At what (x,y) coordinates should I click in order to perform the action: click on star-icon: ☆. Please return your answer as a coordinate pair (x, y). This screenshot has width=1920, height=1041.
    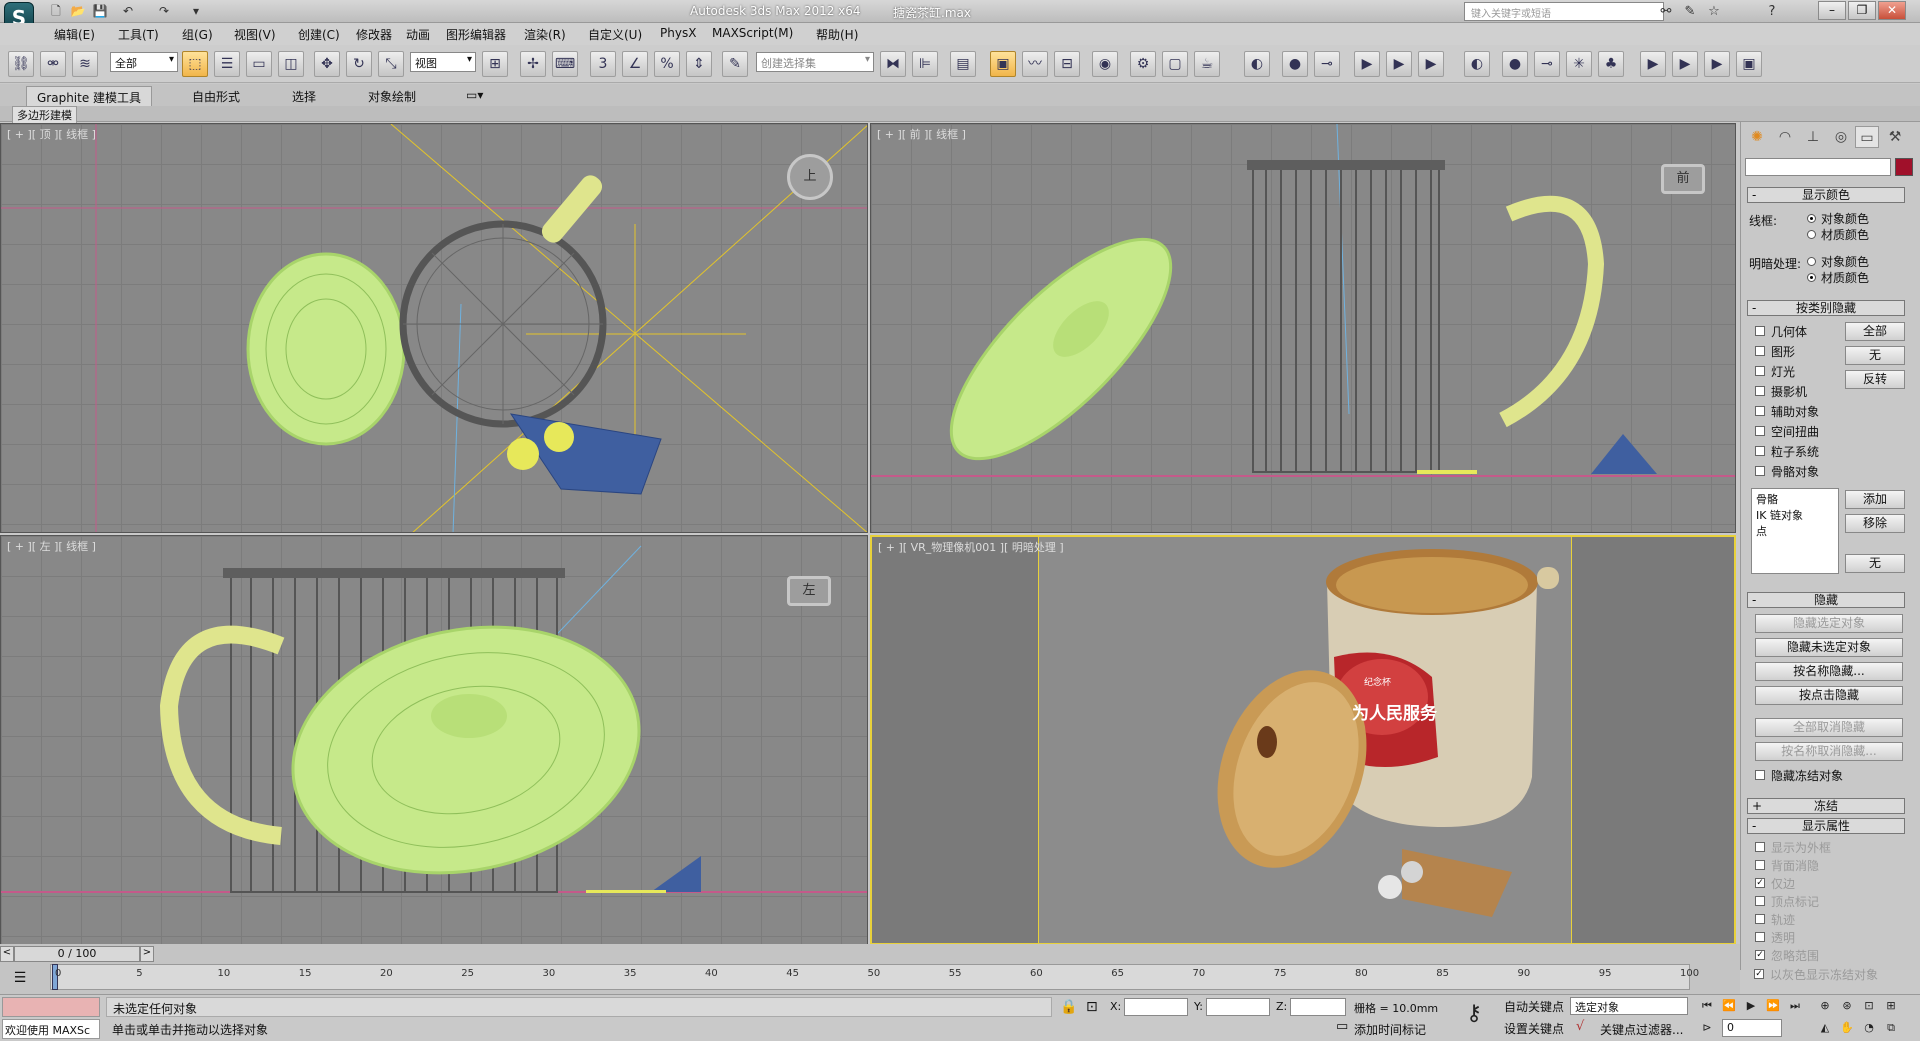
    Looking at the image, I should click on (1714, 11).